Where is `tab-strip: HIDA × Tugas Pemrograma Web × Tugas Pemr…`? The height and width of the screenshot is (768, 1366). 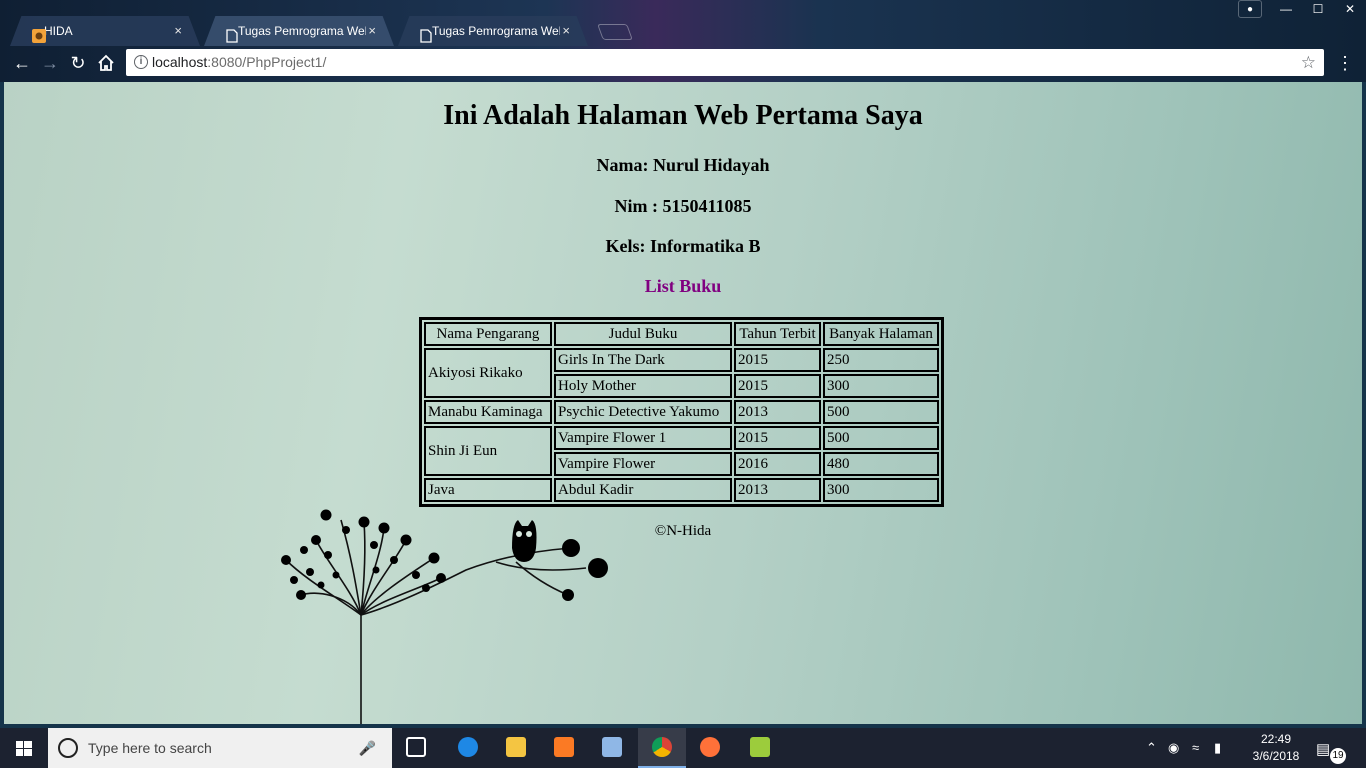 tab-strip: HIDA × Tugas Pemrograma Web × Tugas Pemr… is located at coordinates (683, 31).